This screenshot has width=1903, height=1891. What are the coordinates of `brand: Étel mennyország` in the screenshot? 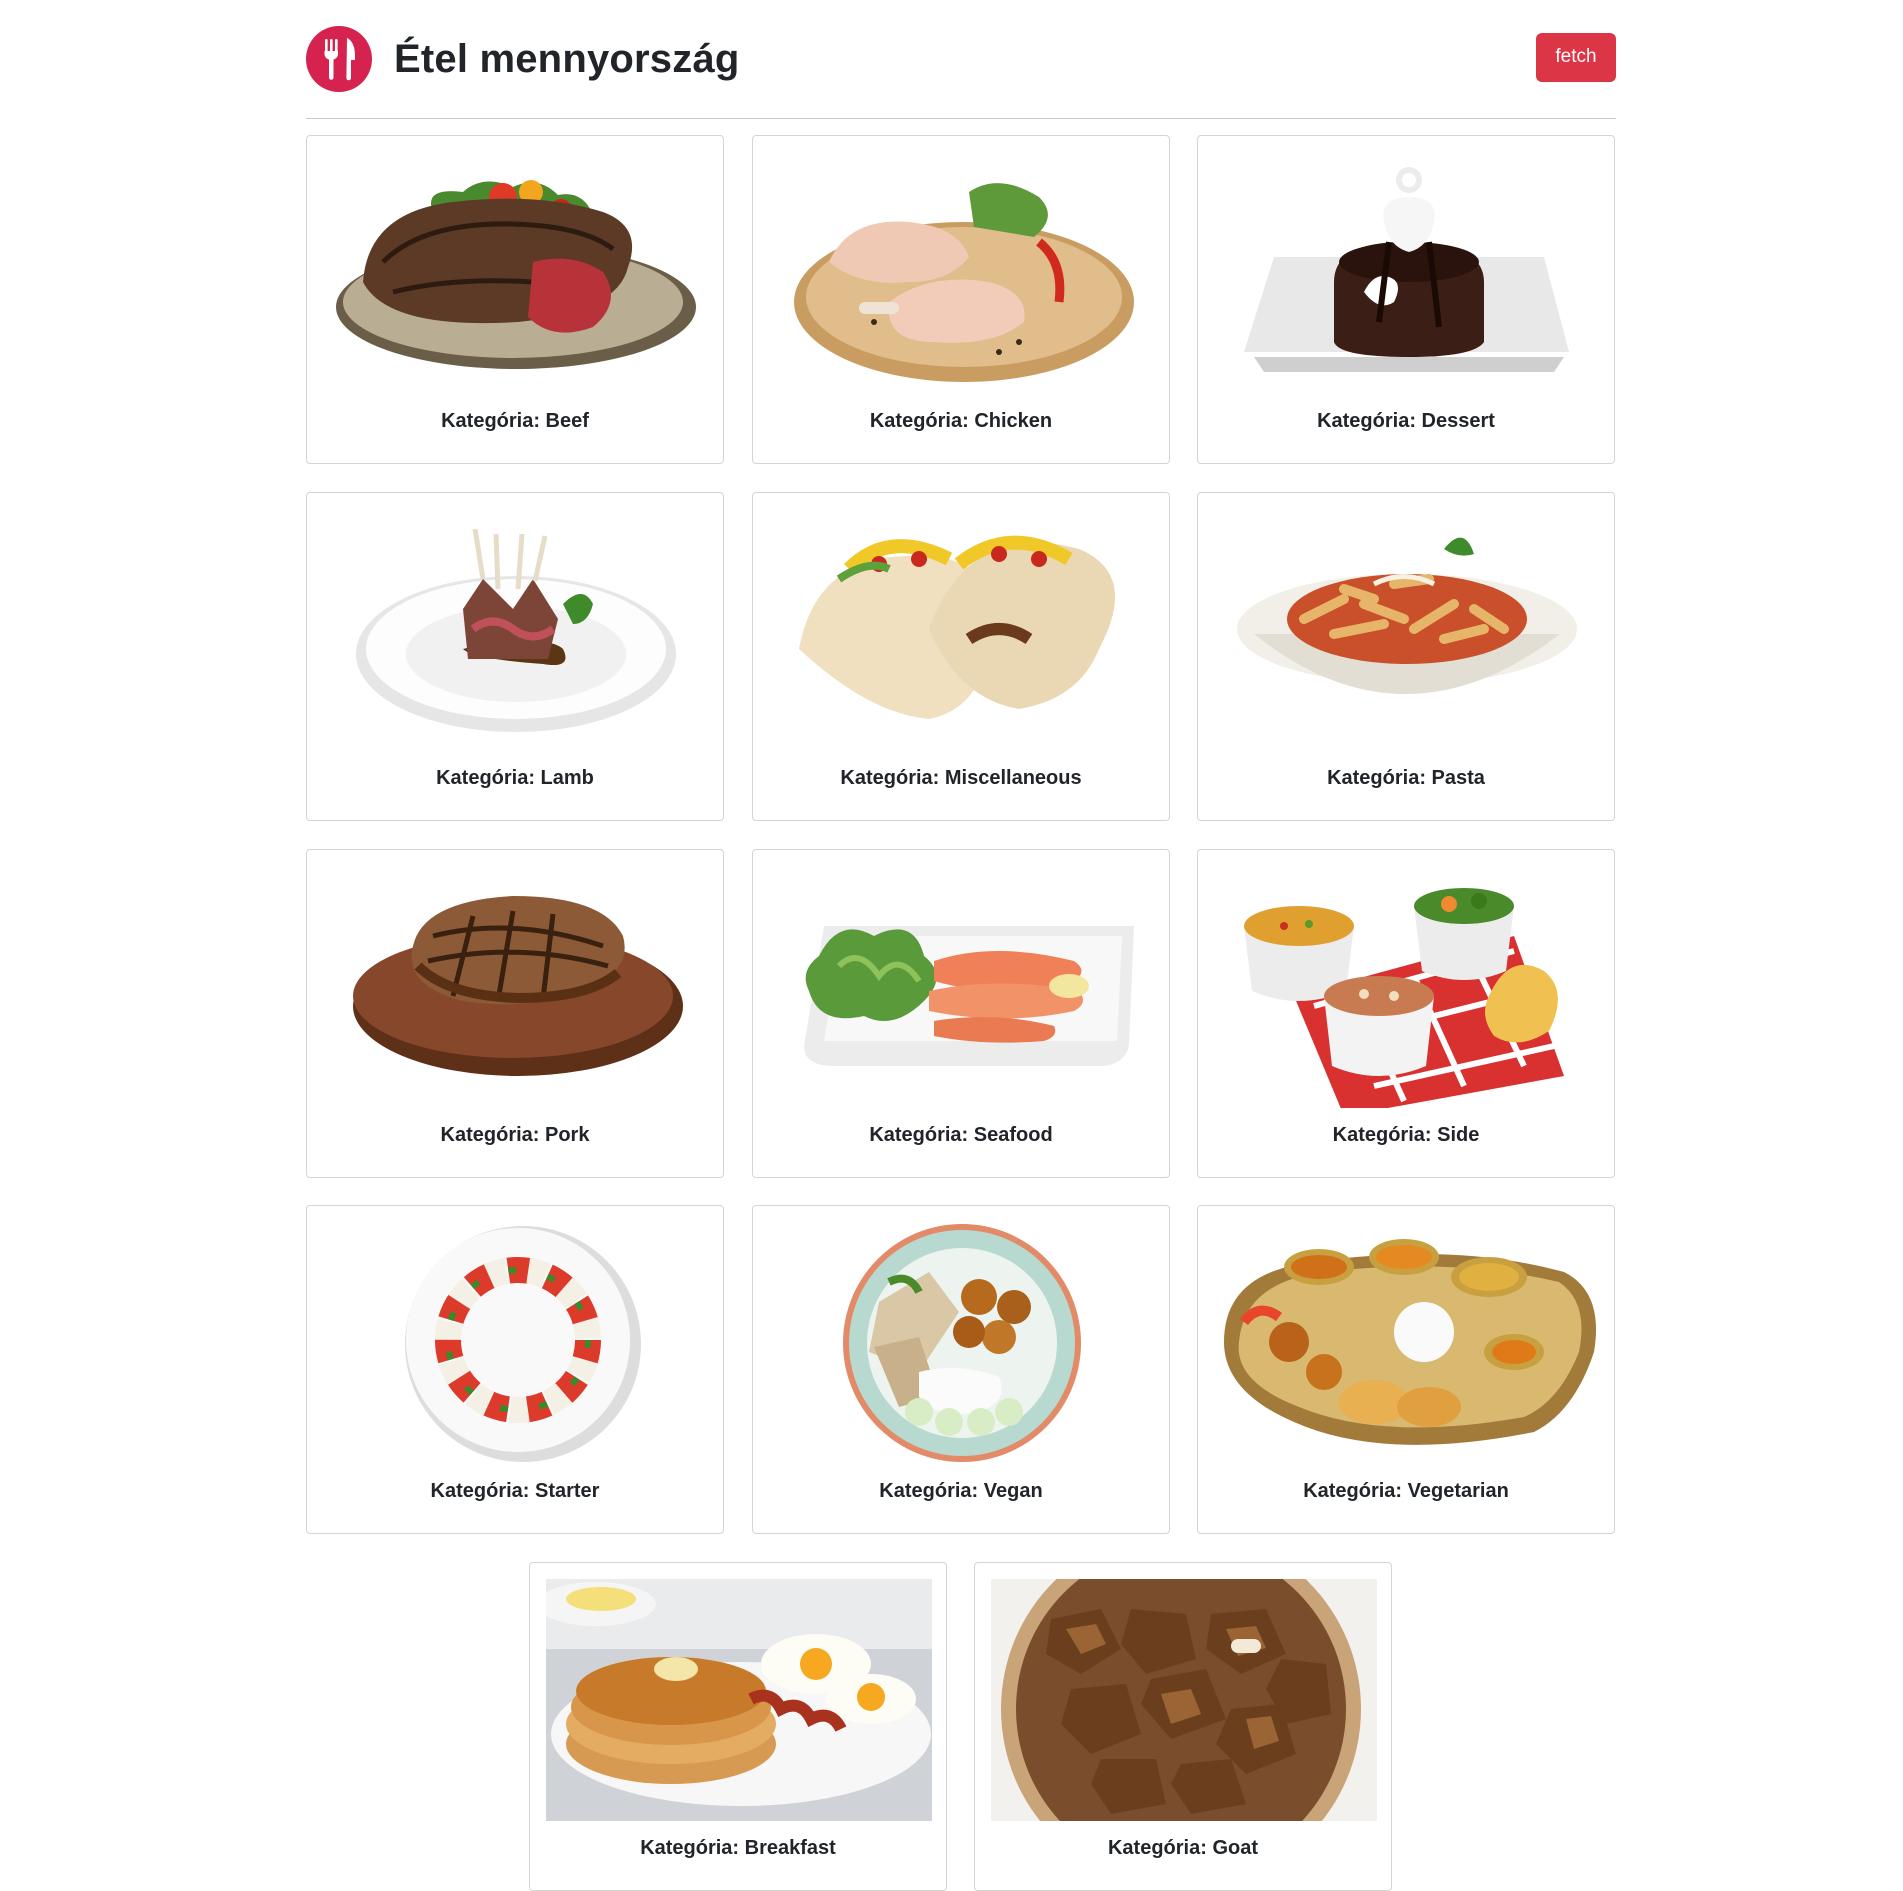 It's located at (523, 59).